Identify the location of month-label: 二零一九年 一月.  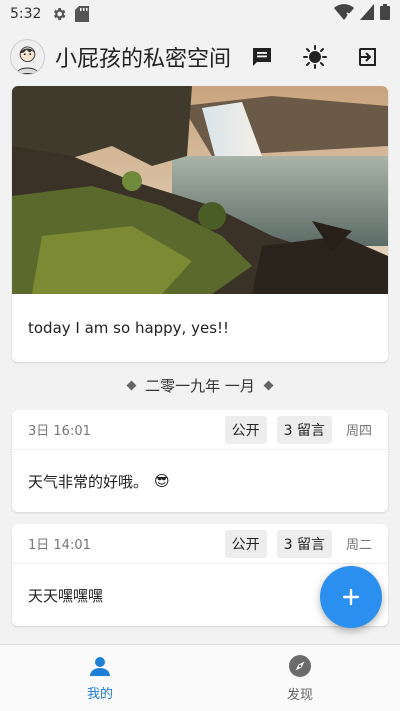
(200, 385).